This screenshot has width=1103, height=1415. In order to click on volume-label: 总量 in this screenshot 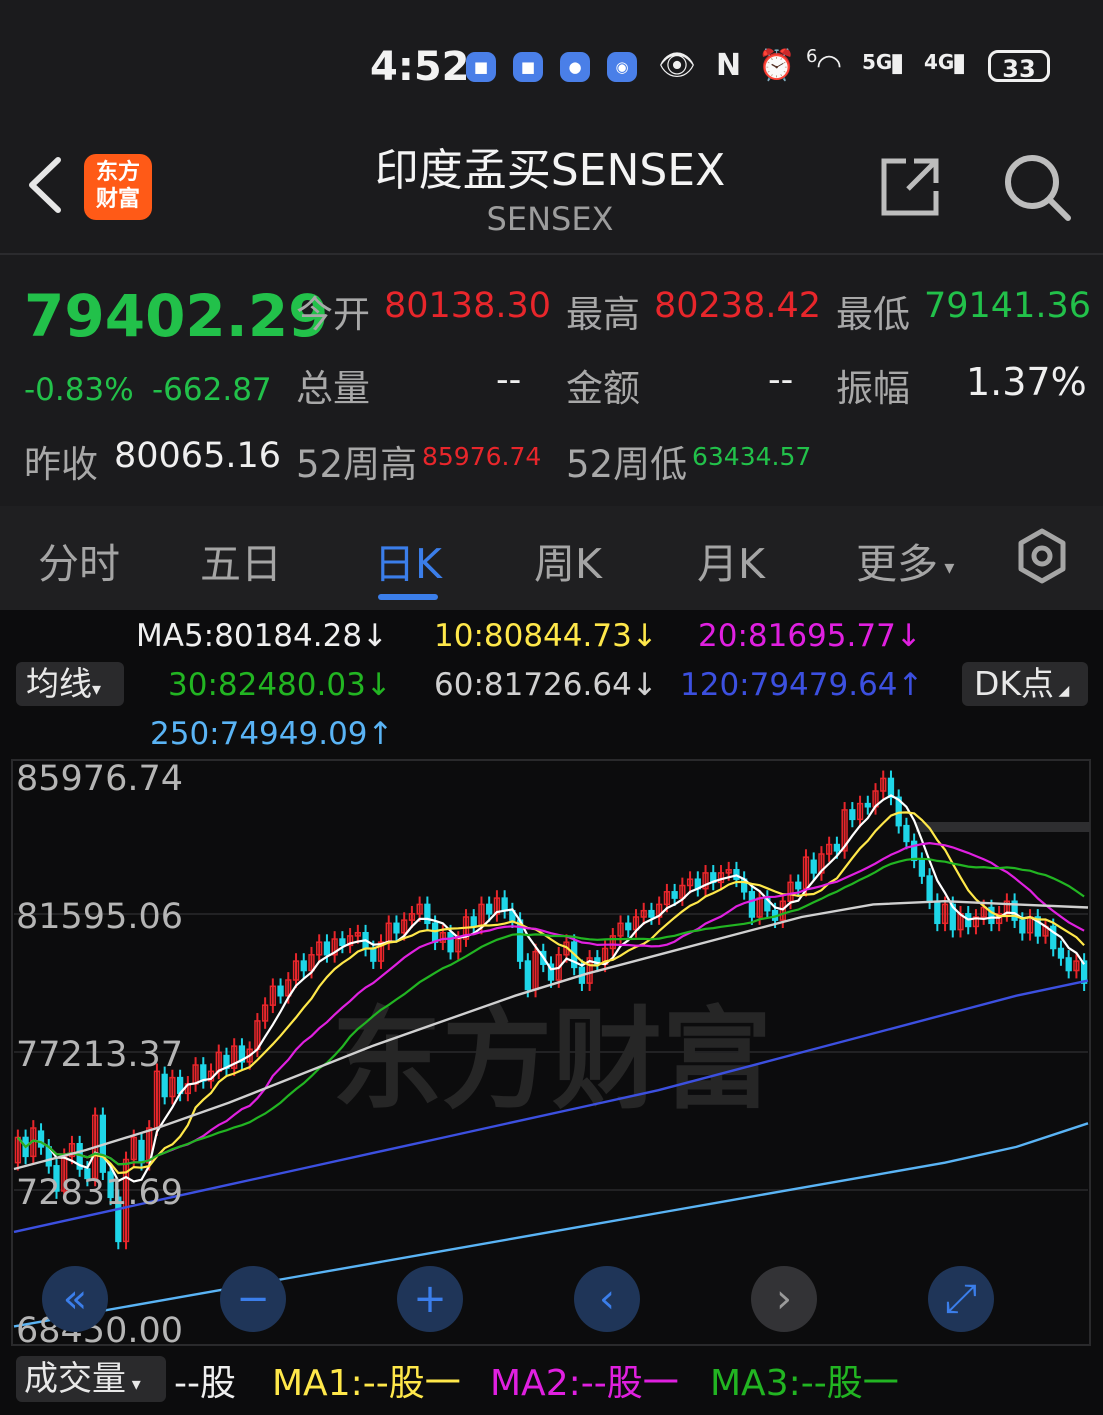, I will do `click(333, 388)`.